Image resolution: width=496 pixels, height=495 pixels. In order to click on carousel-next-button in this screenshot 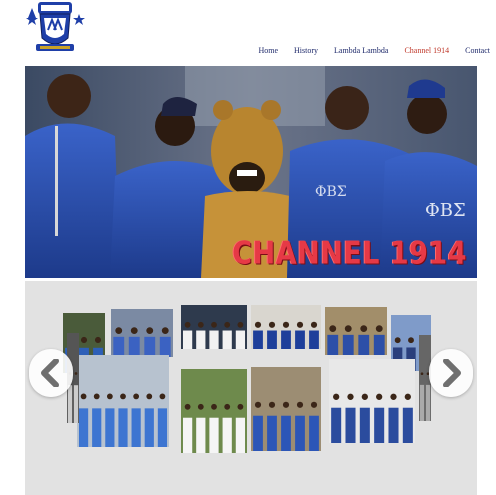, I will do `click(451, 373)`.